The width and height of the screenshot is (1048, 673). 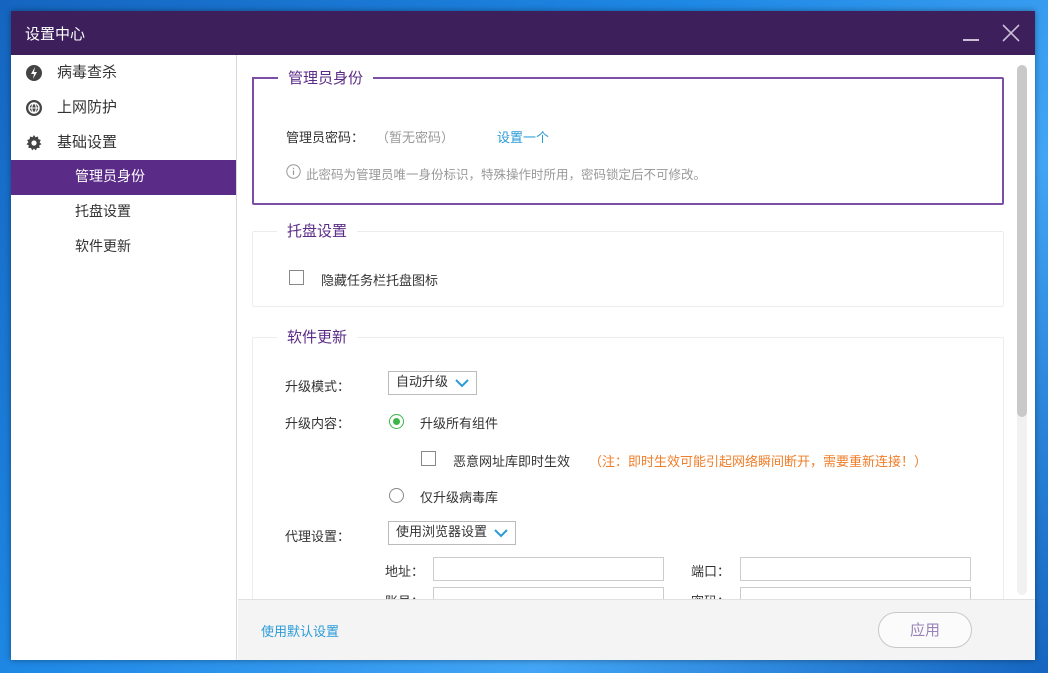 What do you see at coordinates (34, 73) in the screenshot?
I see `virus-scan-icon` at bounding box center [34, 73].